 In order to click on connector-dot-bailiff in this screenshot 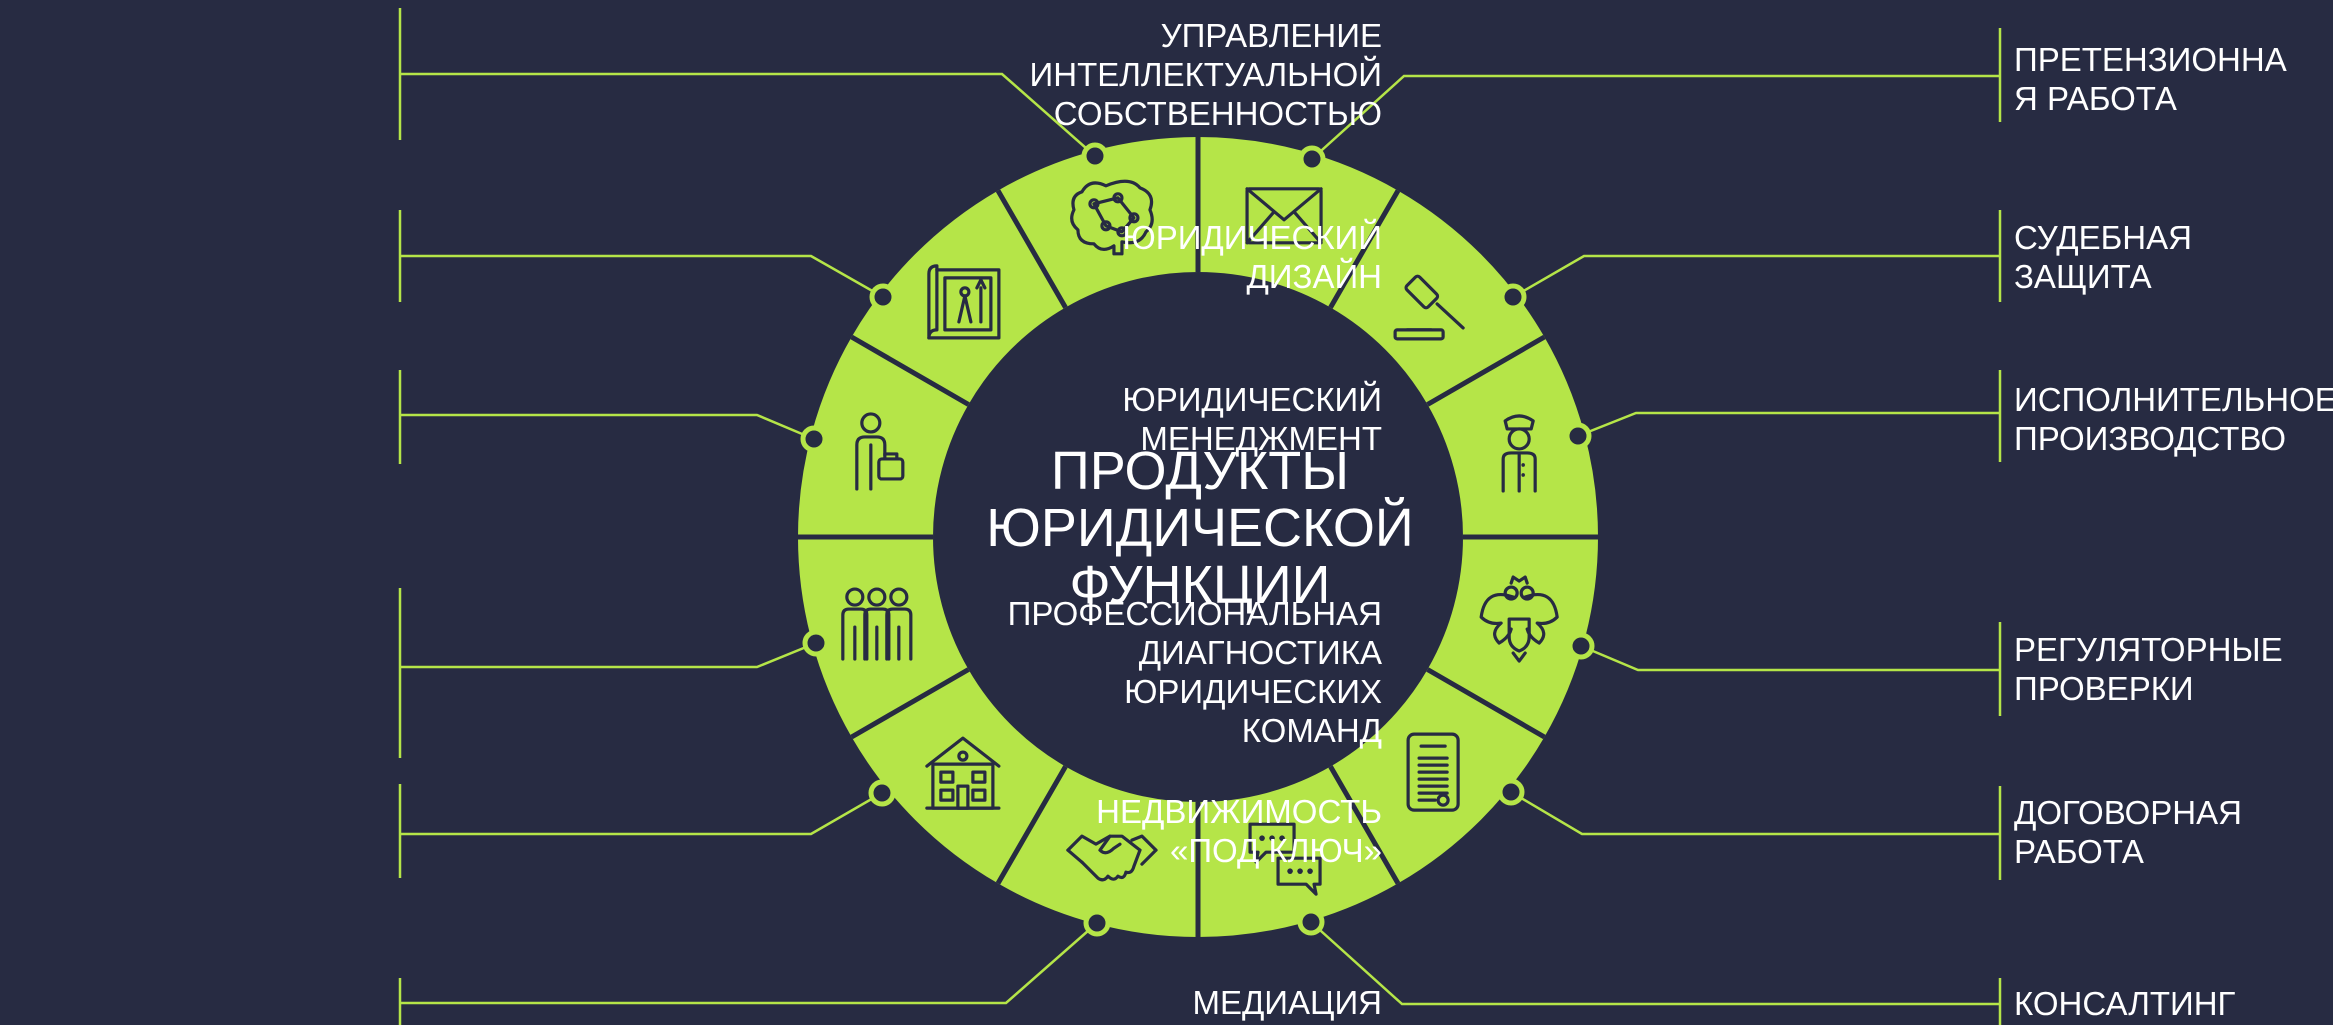, I will do `click(1578, 436)`.